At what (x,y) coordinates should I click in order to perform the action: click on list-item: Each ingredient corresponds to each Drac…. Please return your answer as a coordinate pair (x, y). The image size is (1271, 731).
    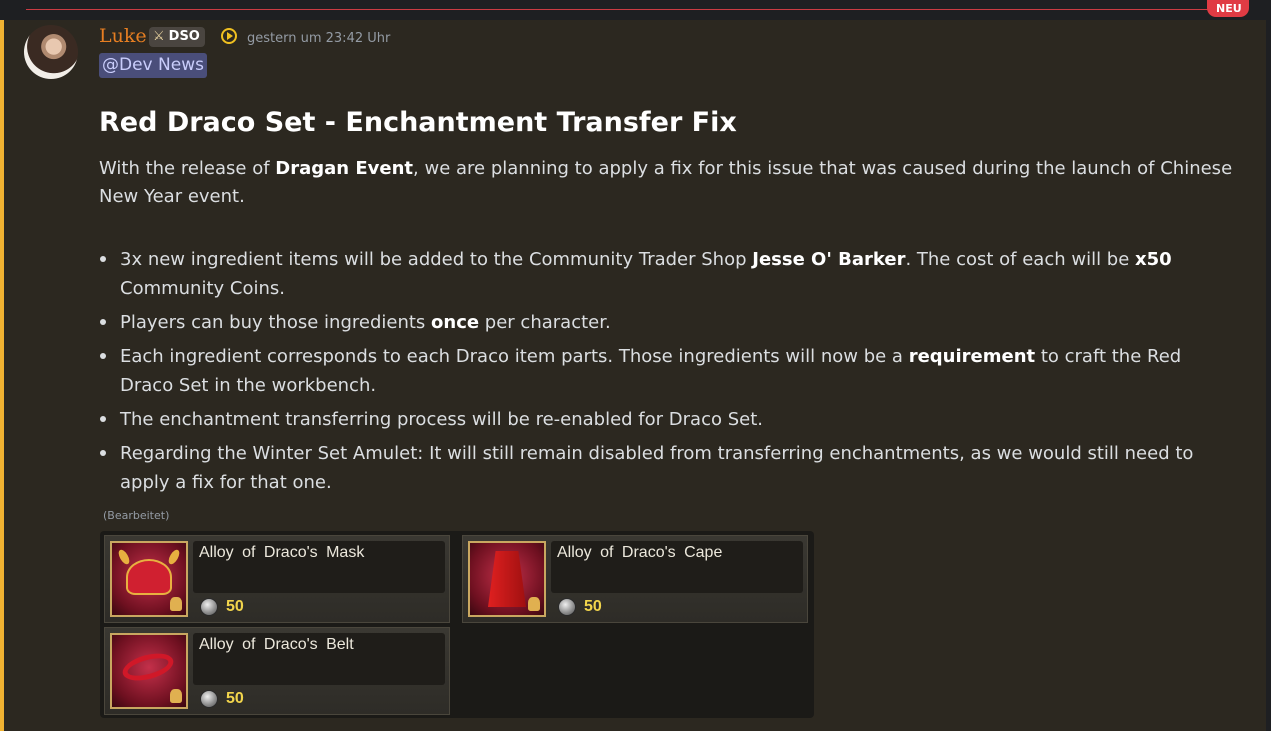
    Looking at the image, I should click on (664, 371).